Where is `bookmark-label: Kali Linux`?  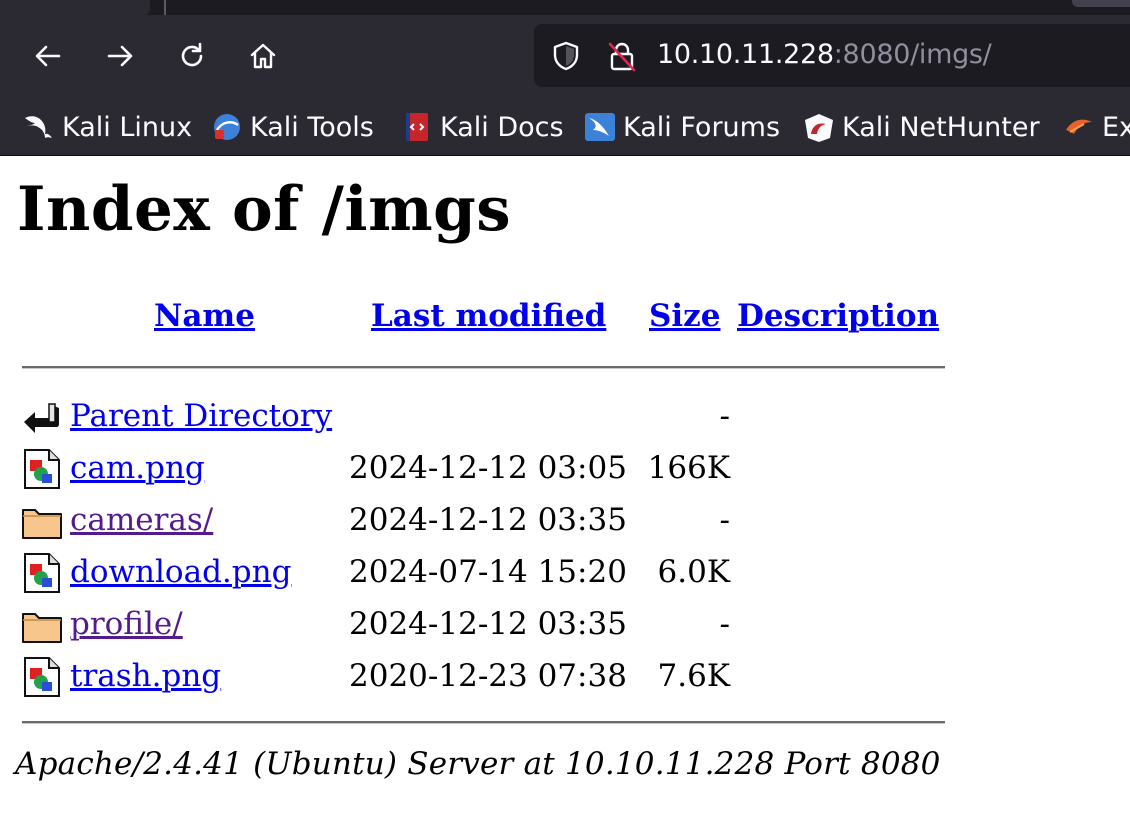 bookmark-label: Kali Linux is located at coordinates (127, 127).